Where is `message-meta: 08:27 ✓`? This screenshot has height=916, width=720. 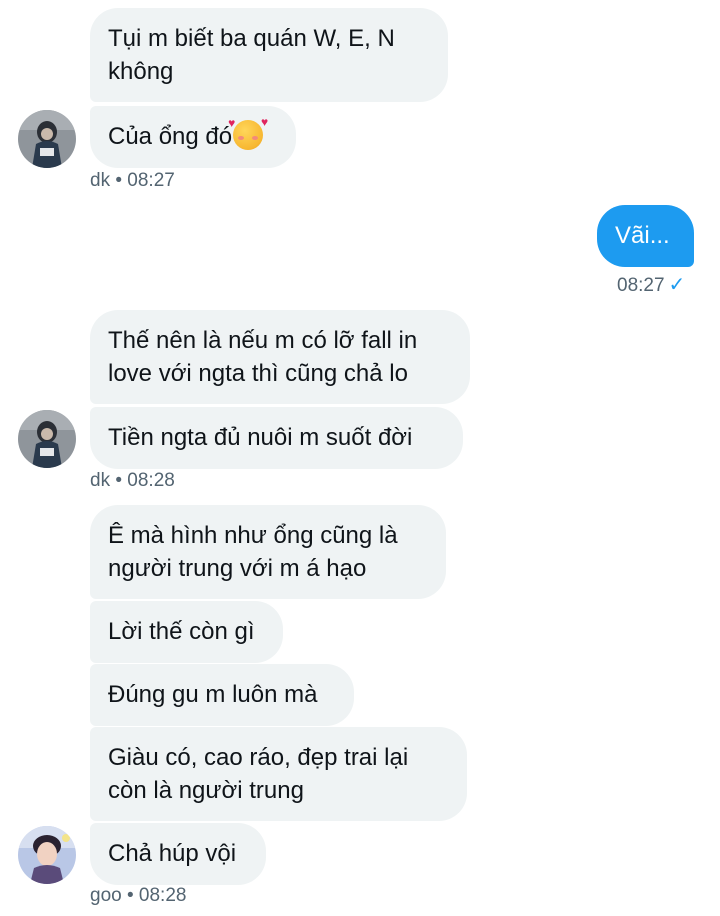 message-meta: 08:27 ✓ is located at coordinates (651, 284).